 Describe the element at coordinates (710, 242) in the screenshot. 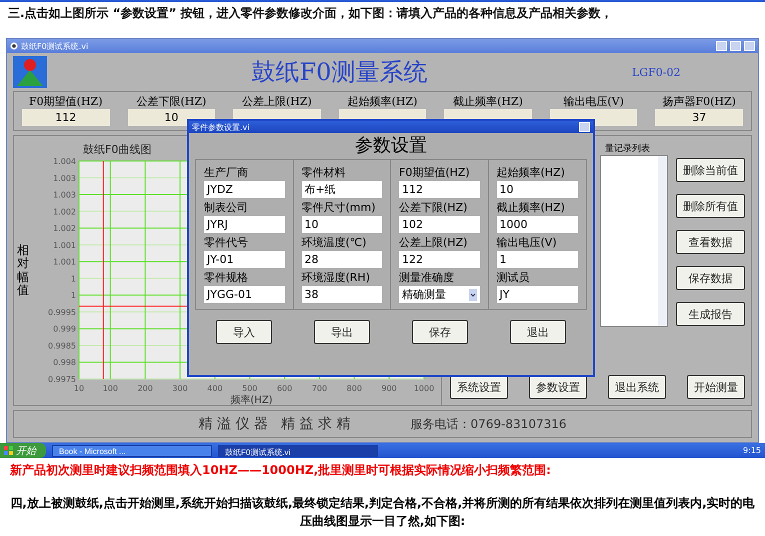

I see `action-button: 查看数据` at that location.